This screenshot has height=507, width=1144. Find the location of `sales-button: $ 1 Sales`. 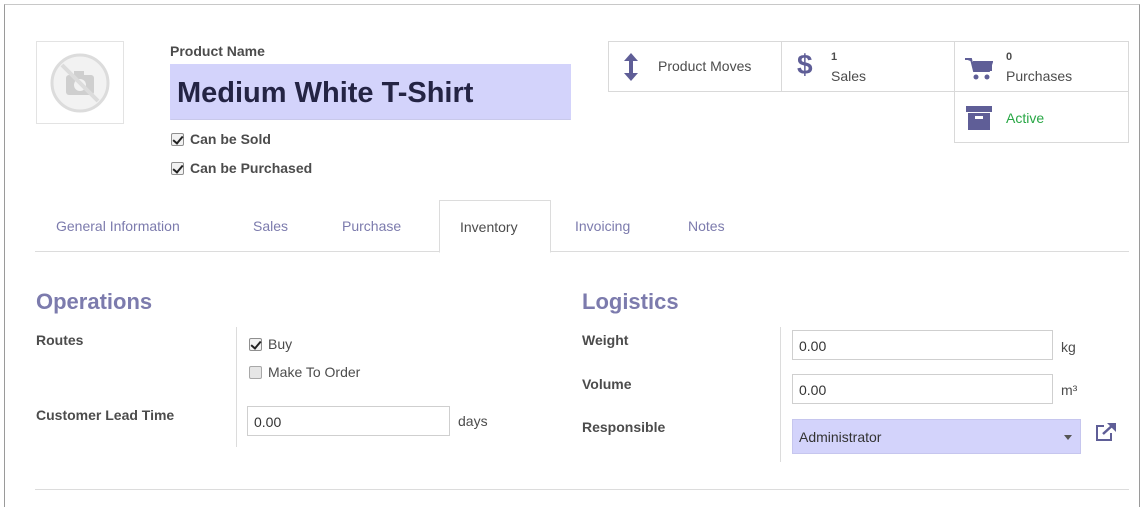

sales-button: $ 1 Sales is located at coordinates (868, 66).